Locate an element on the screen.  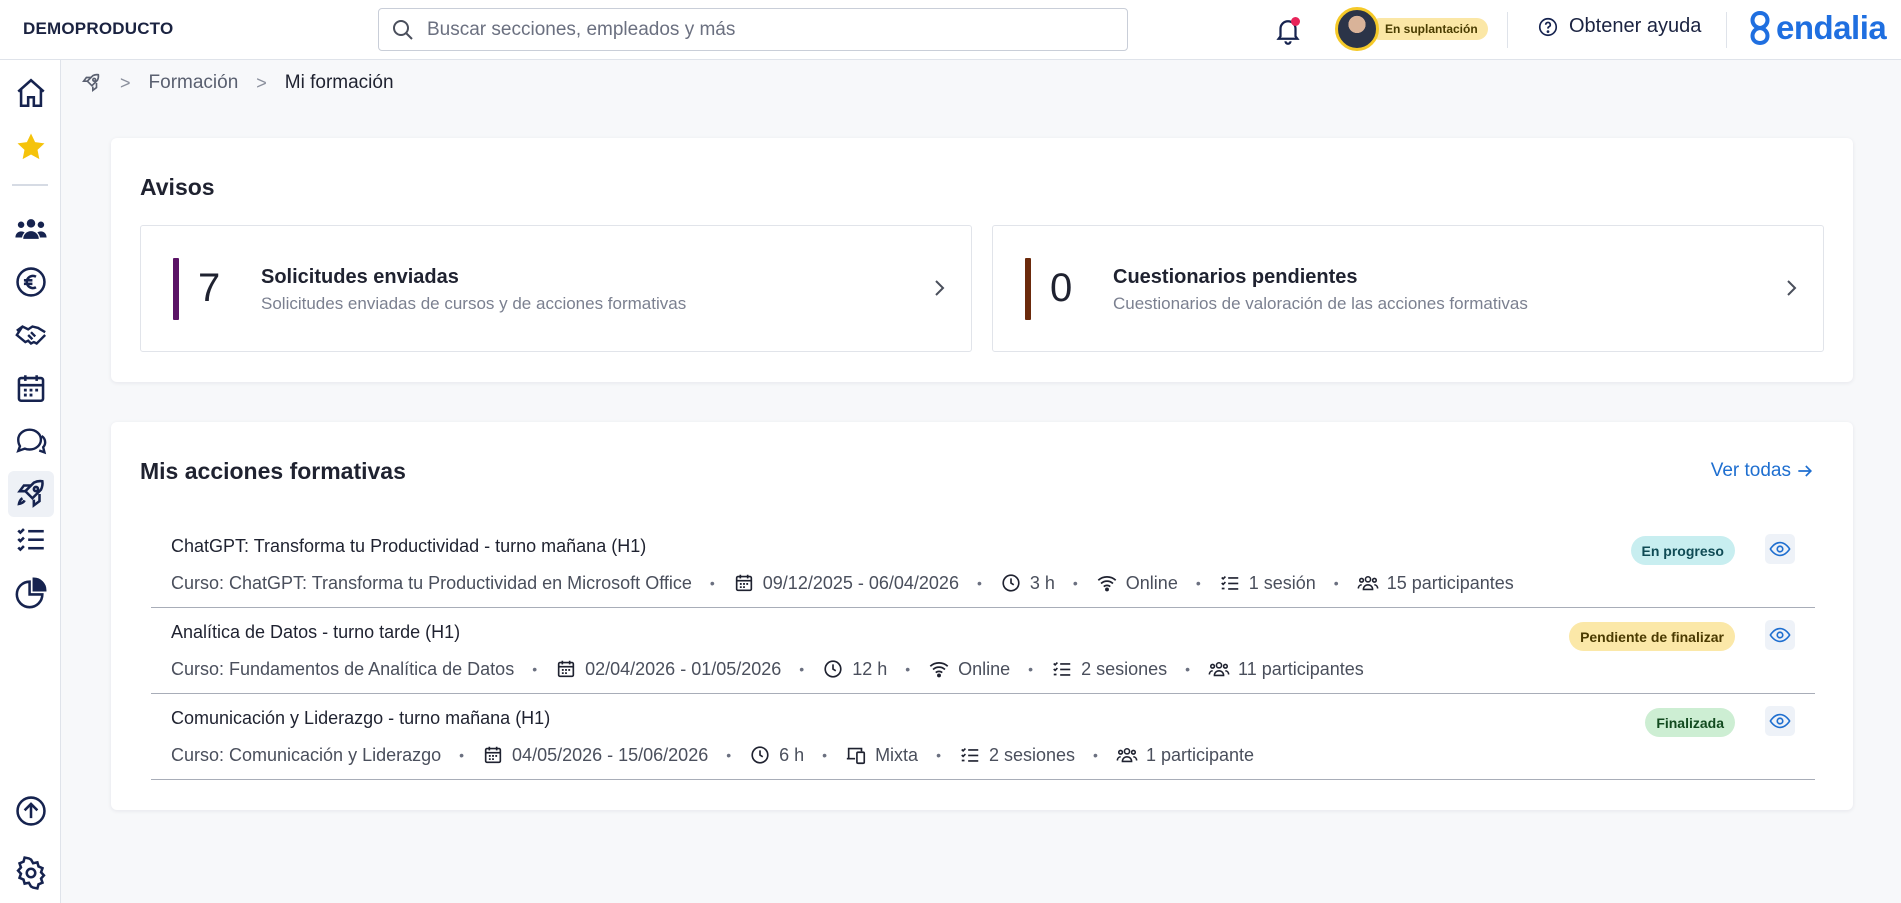
help-icon is located at coordinates (1548, 26).